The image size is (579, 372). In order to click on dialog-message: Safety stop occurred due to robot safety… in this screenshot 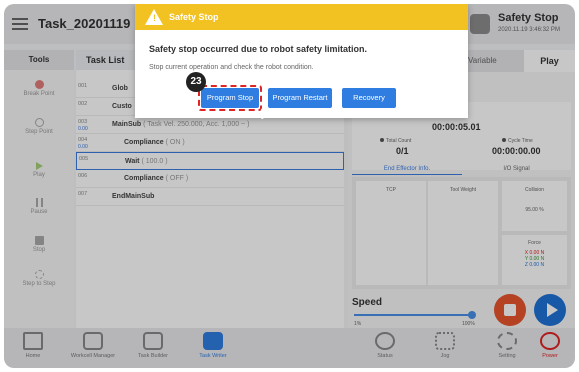, I will do `click(258, 49)`.